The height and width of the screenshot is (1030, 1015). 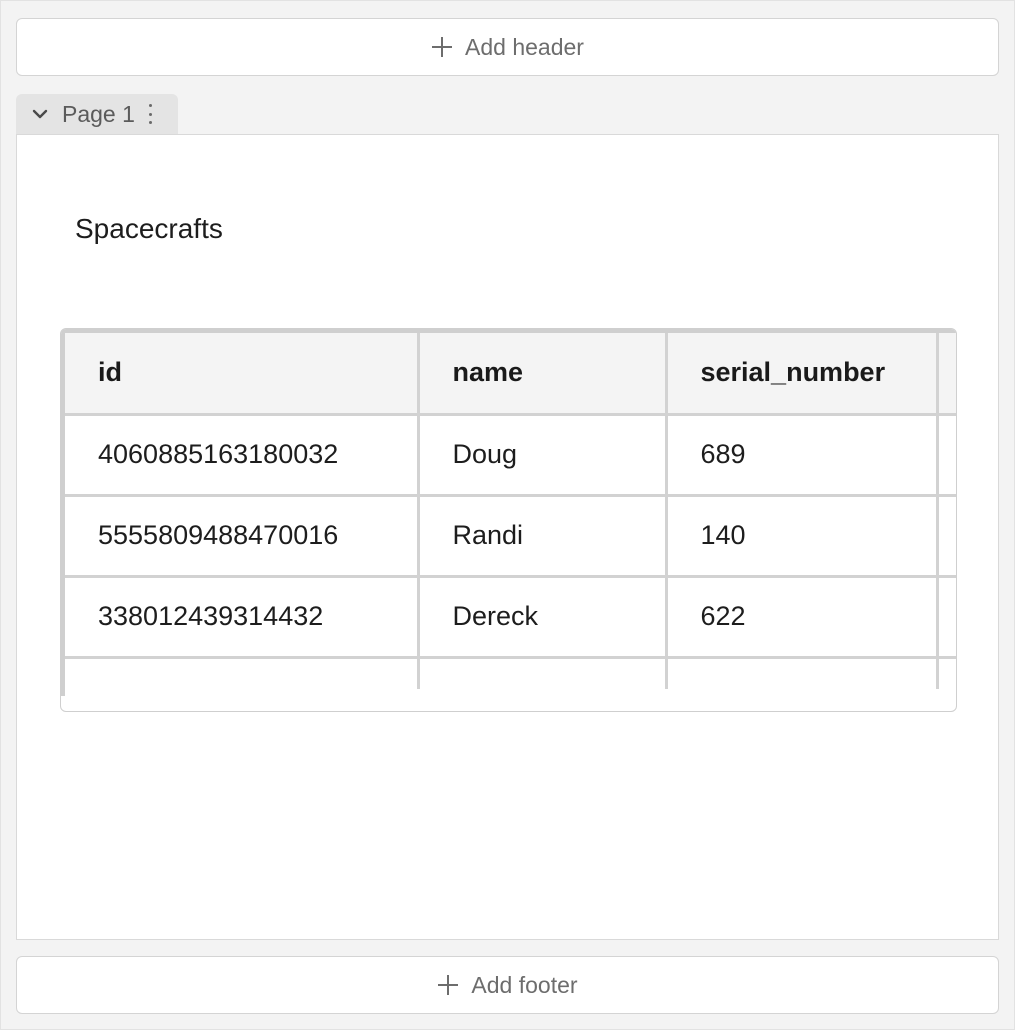 What do you see at coordinates (242, 617) in the screenshot?
I see `table-cell-id: 338012439314432` at bounding box center [242, 617].